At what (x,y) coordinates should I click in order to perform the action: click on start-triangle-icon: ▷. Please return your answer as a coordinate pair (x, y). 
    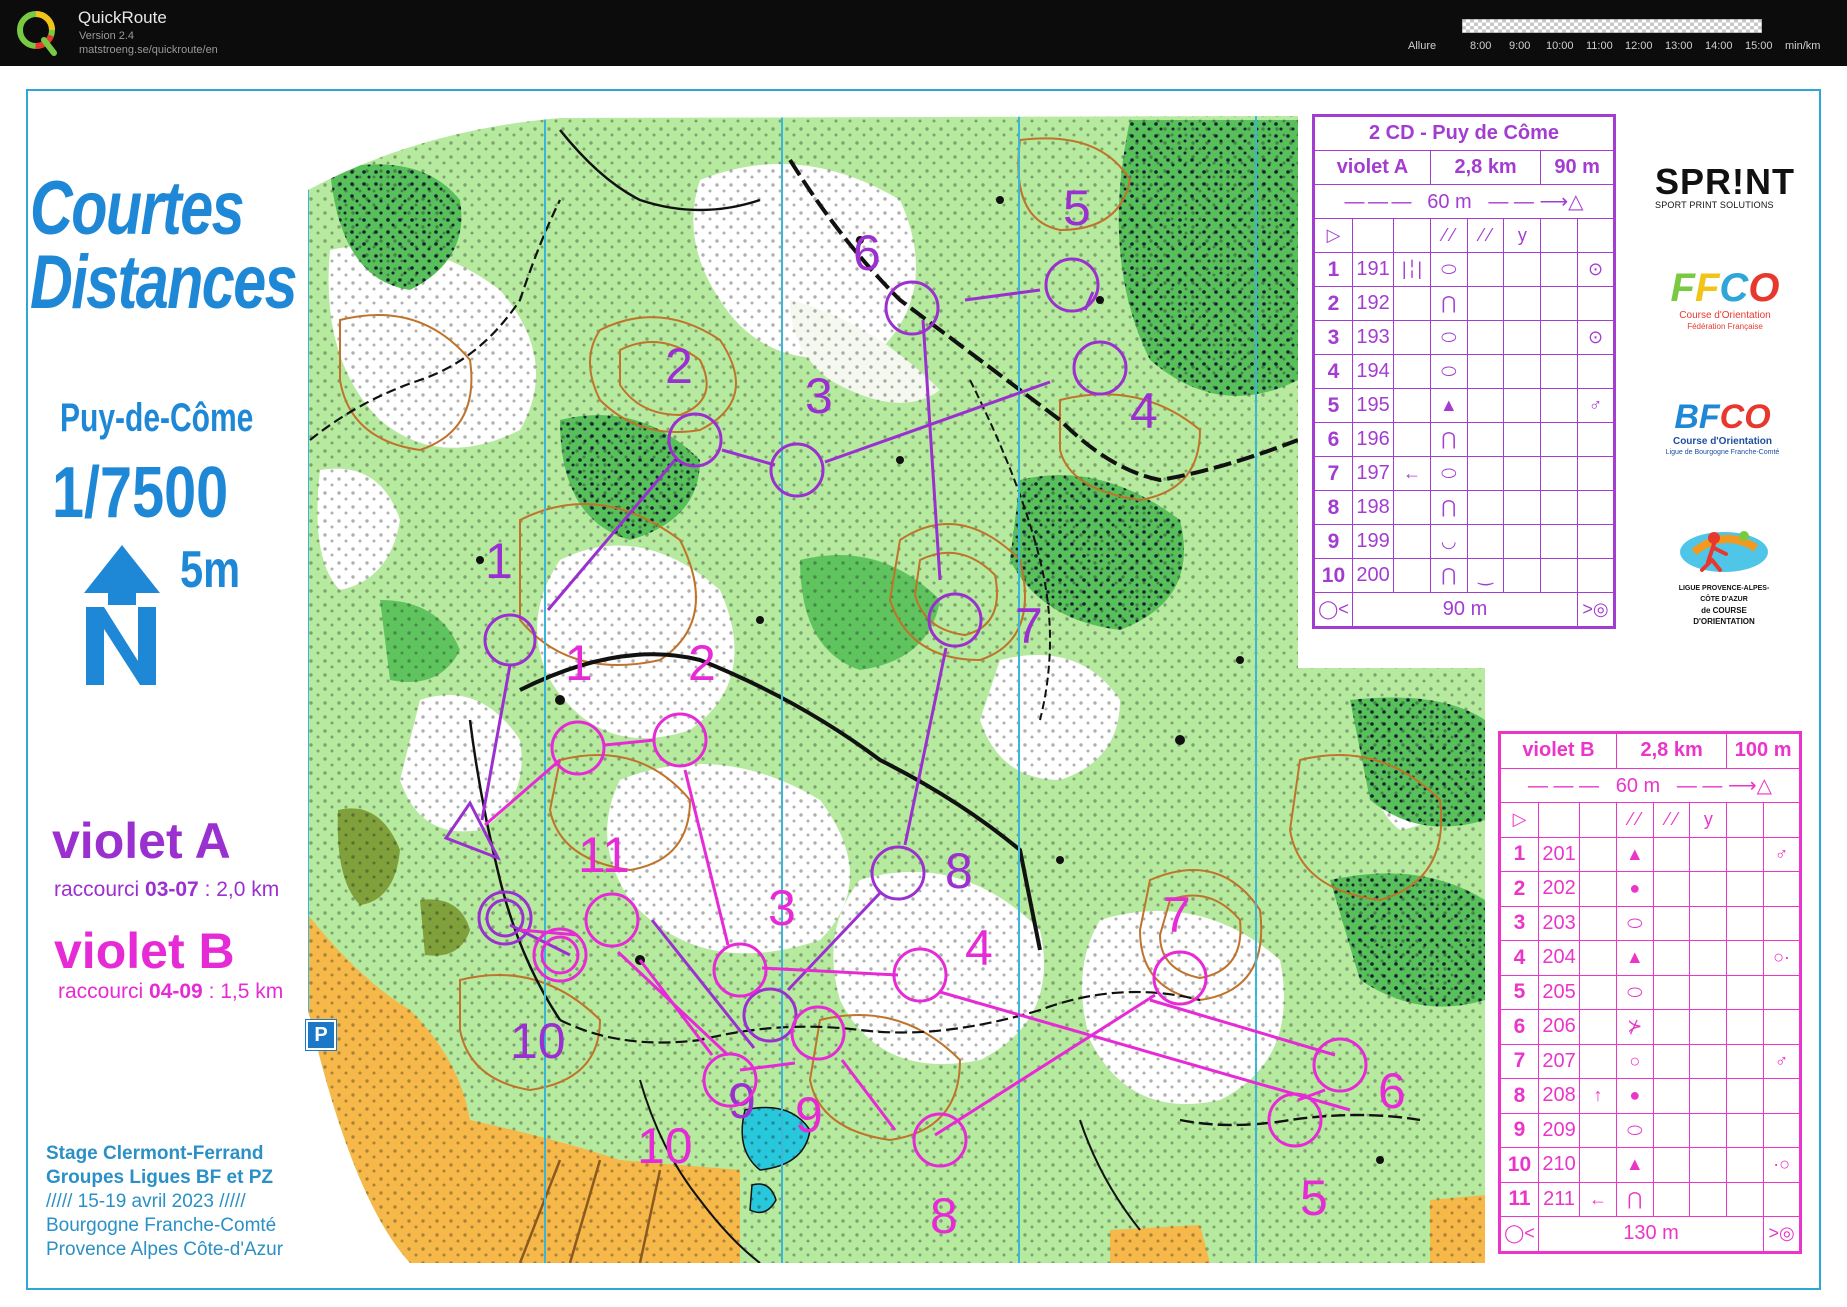
    Looking at the image, I should click on (1333, 235).